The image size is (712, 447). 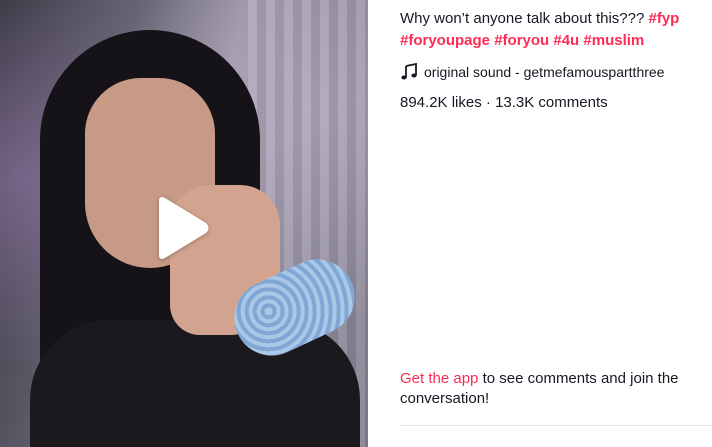 What do you see at coordinates (521, 40) in the screenshot?
I see `hashtag-link: #foryou` at bounding box center [521, 40].